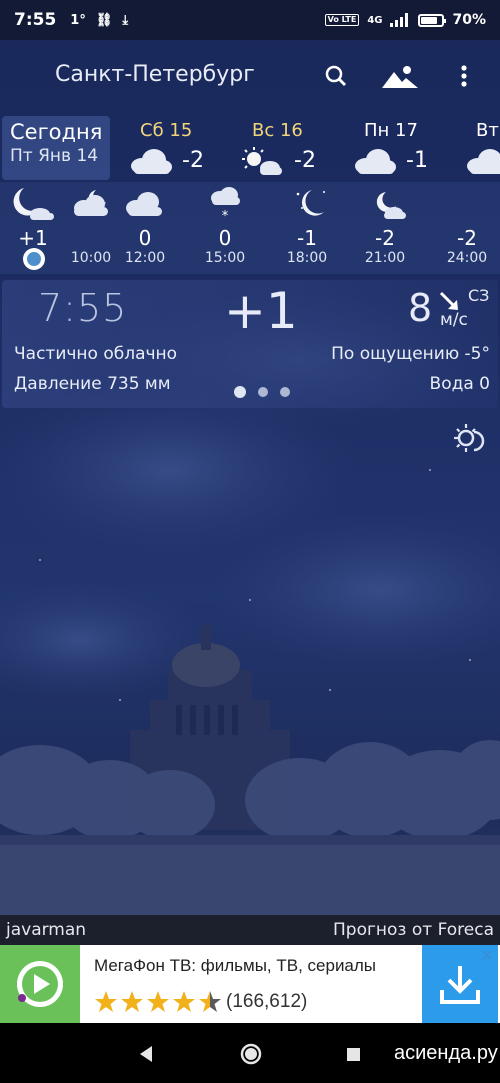 The height and width of the screenshot is (1083, 500). Describe the element at coordinates (454, 320) in the screenshot. I see `wind-unit: м/с` at that location.